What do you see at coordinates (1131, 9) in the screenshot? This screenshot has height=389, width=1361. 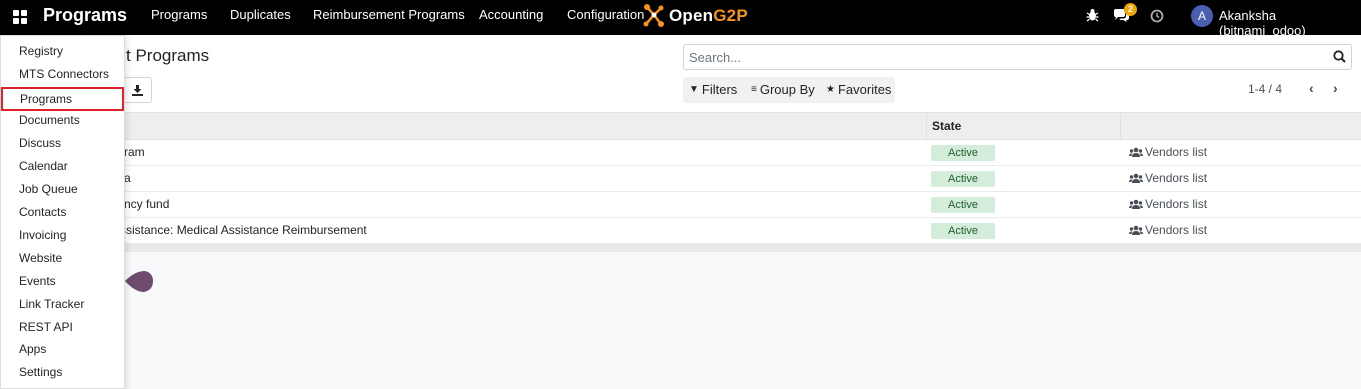 I see `chat-badge: 2` at bounding box center [1131, 9].